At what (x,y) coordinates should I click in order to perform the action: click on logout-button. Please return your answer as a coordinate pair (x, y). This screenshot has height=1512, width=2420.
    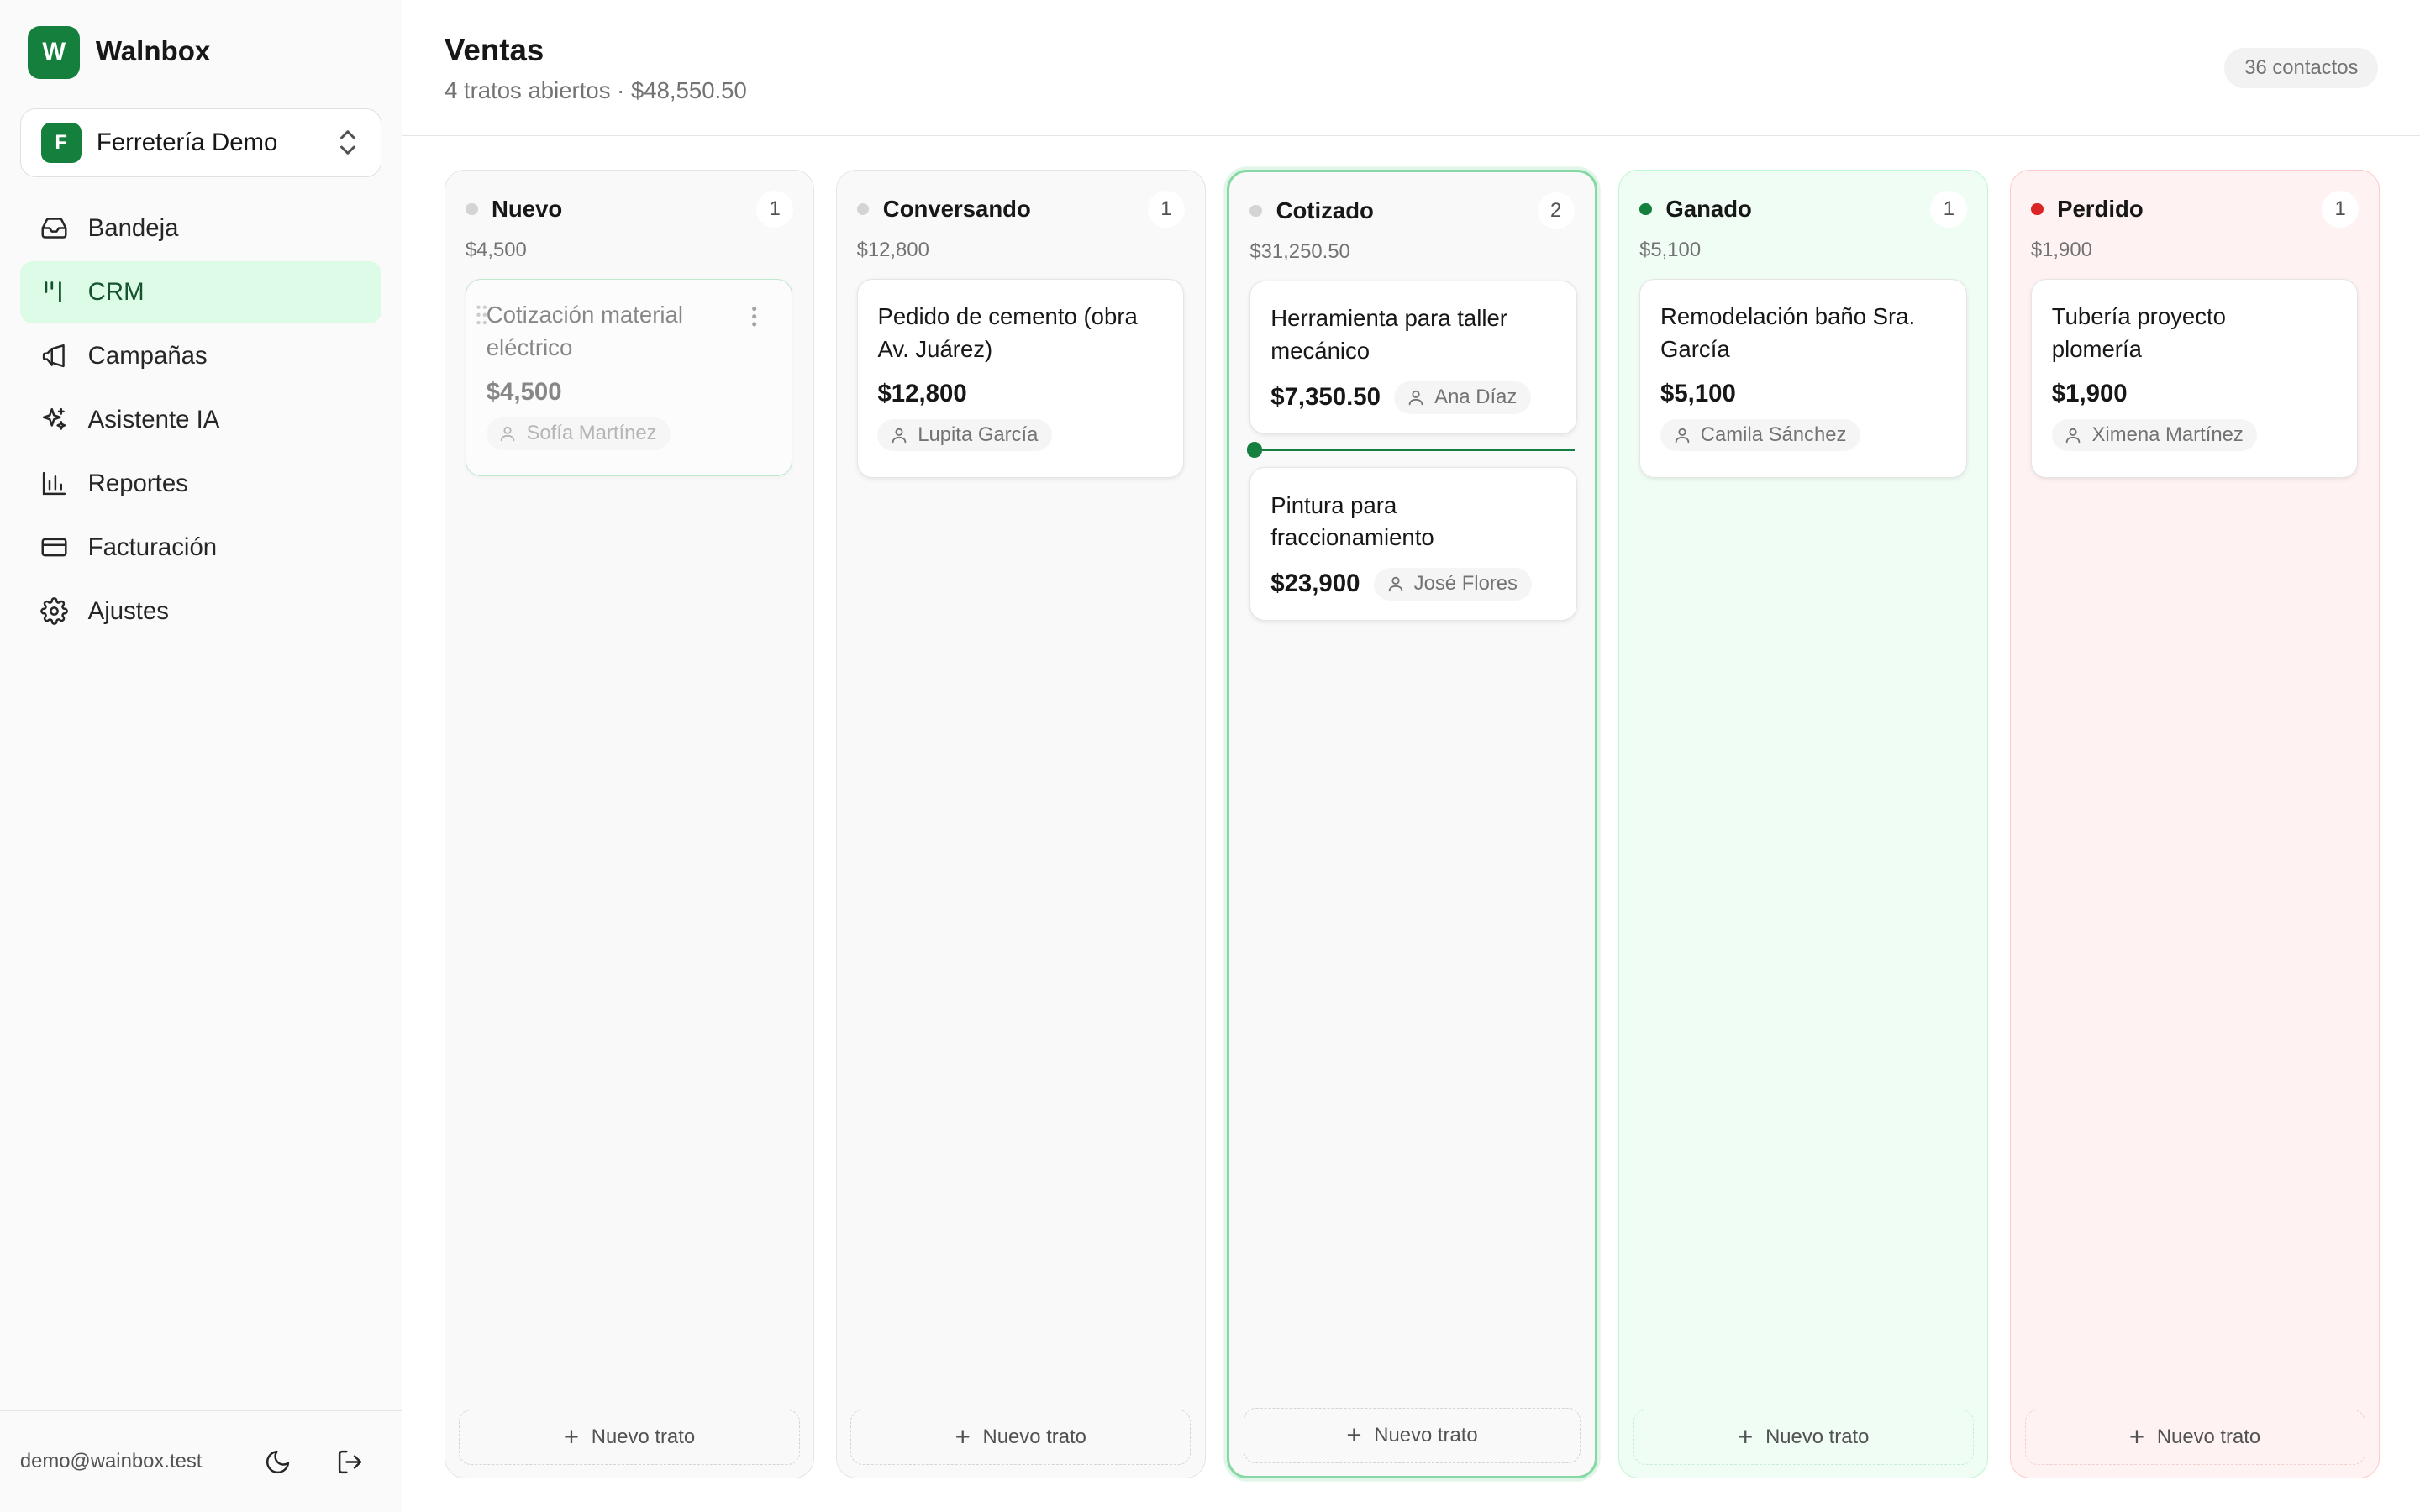
    Looking at the image, I should click on (351, 1461).